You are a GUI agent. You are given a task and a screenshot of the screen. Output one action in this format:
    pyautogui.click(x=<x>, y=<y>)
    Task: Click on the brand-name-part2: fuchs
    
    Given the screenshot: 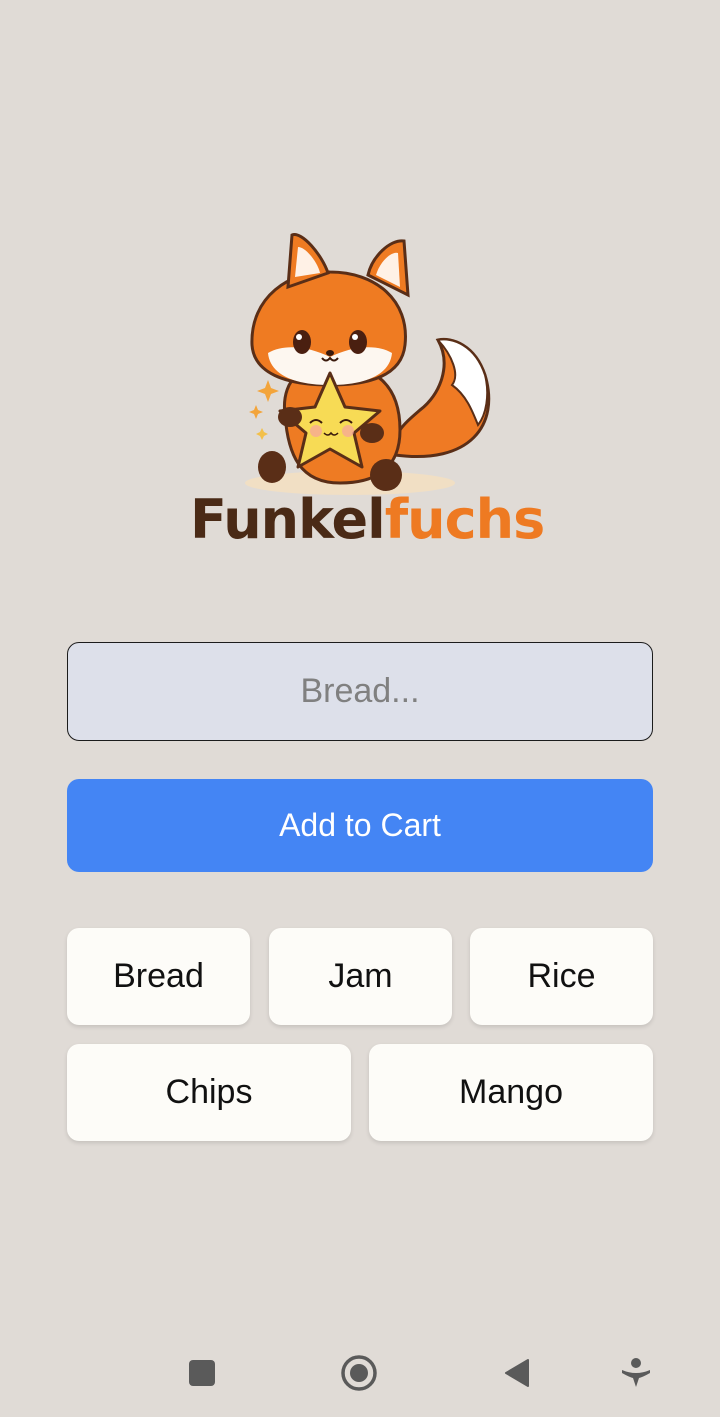 What is the action you would take?
    pyautogui.click(x=465, y=519)
    